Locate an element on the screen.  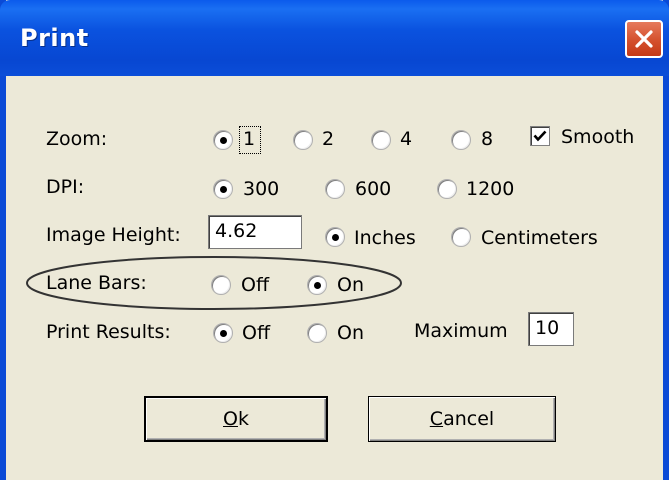
lane-bars-on-radio is located at coordinates (317, 285).